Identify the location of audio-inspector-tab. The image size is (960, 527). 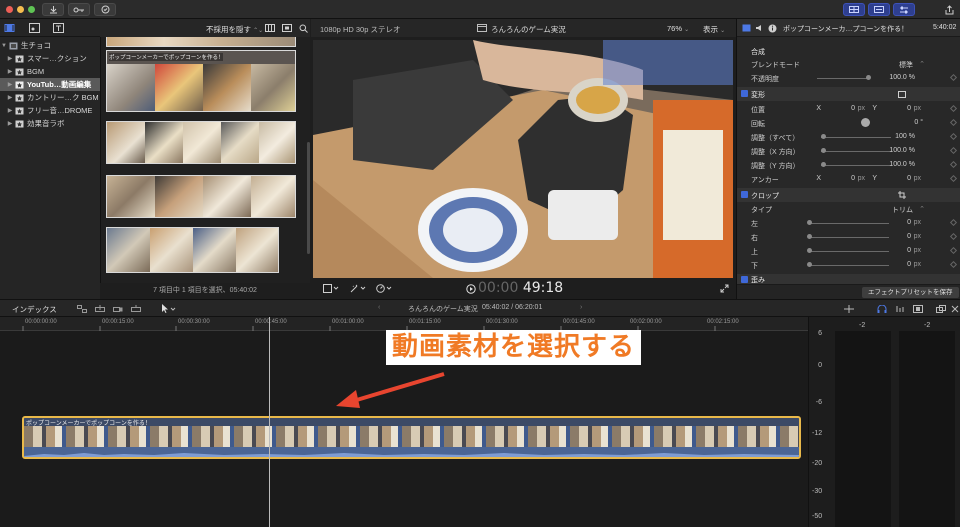
(759, 28).